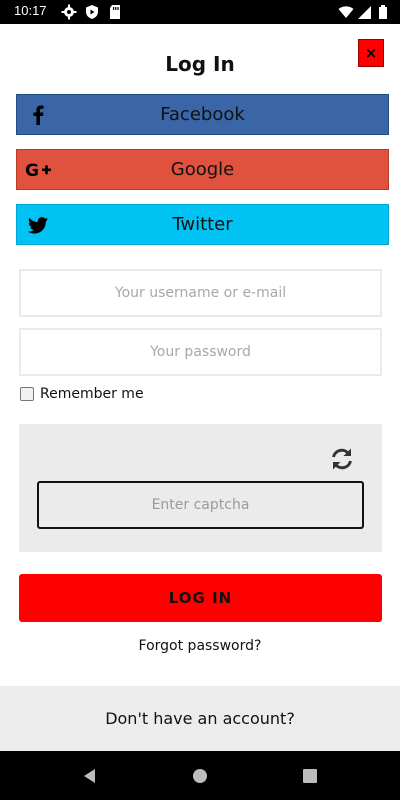  I want to click on password-input, so click(200, 352).